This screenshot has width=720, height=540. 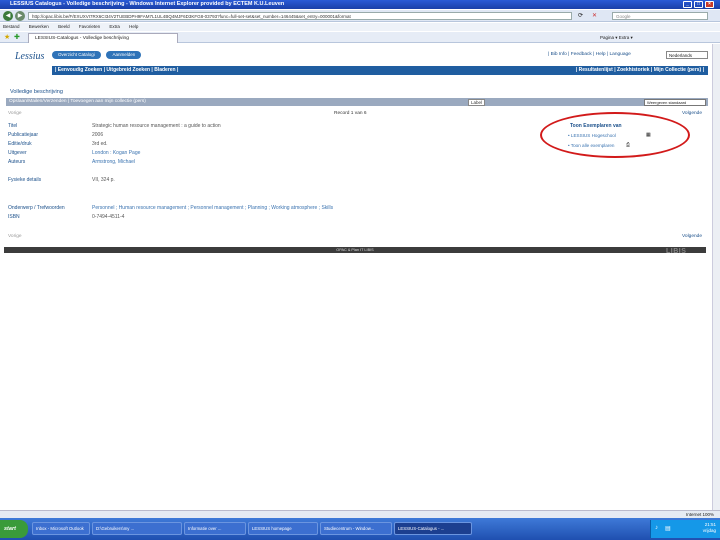 What do you see at coordinates (17, 37) in the screenshot?
I see `add-favorites-icon: ✚` at bounding box center [17, 37].